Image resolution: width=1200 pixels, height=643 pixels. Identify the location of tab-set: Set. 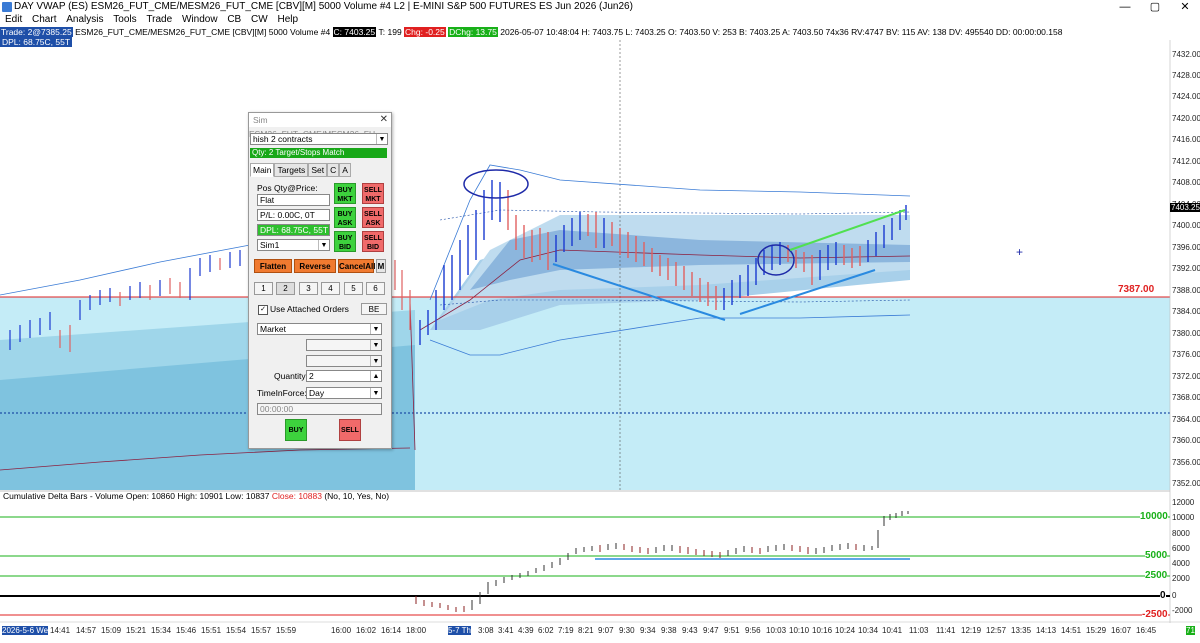
(318, 170).